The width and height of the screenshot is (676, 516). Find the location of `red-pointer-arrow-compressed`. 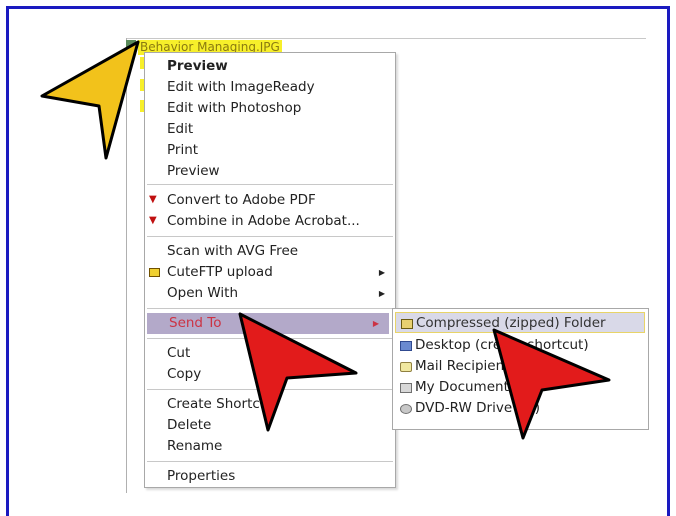

red-pointer-arrow-compressed is located at coordinates (551, 384).